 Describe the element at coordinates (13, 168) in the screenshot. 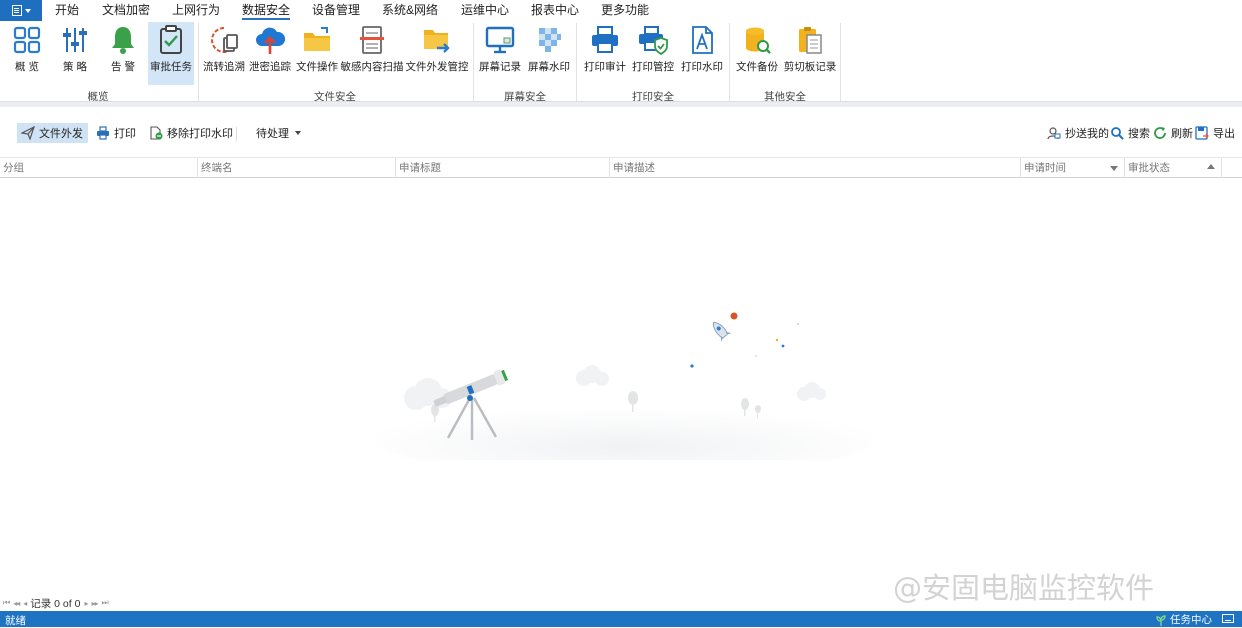

I see `column-label: 分组` at that location.